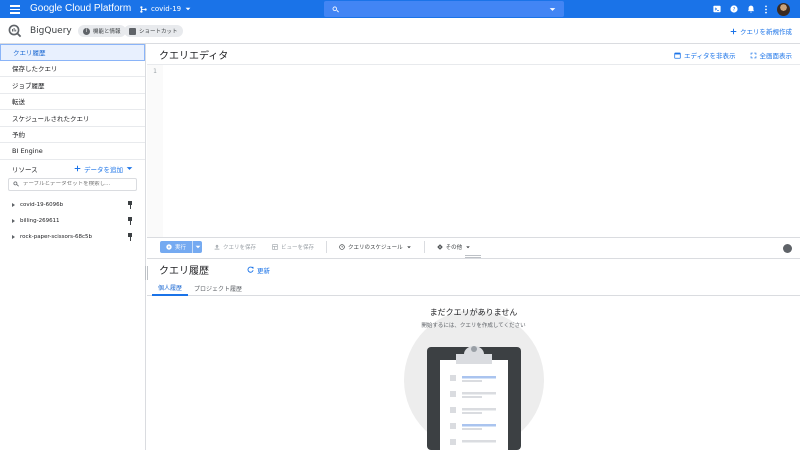 The height and width of the screenshot is (450, 800). What do you see at coordinates (766, 32) in the screenshot?
I see `compose-query-label: クエリを新規作成` at bounding box center [766, 32].